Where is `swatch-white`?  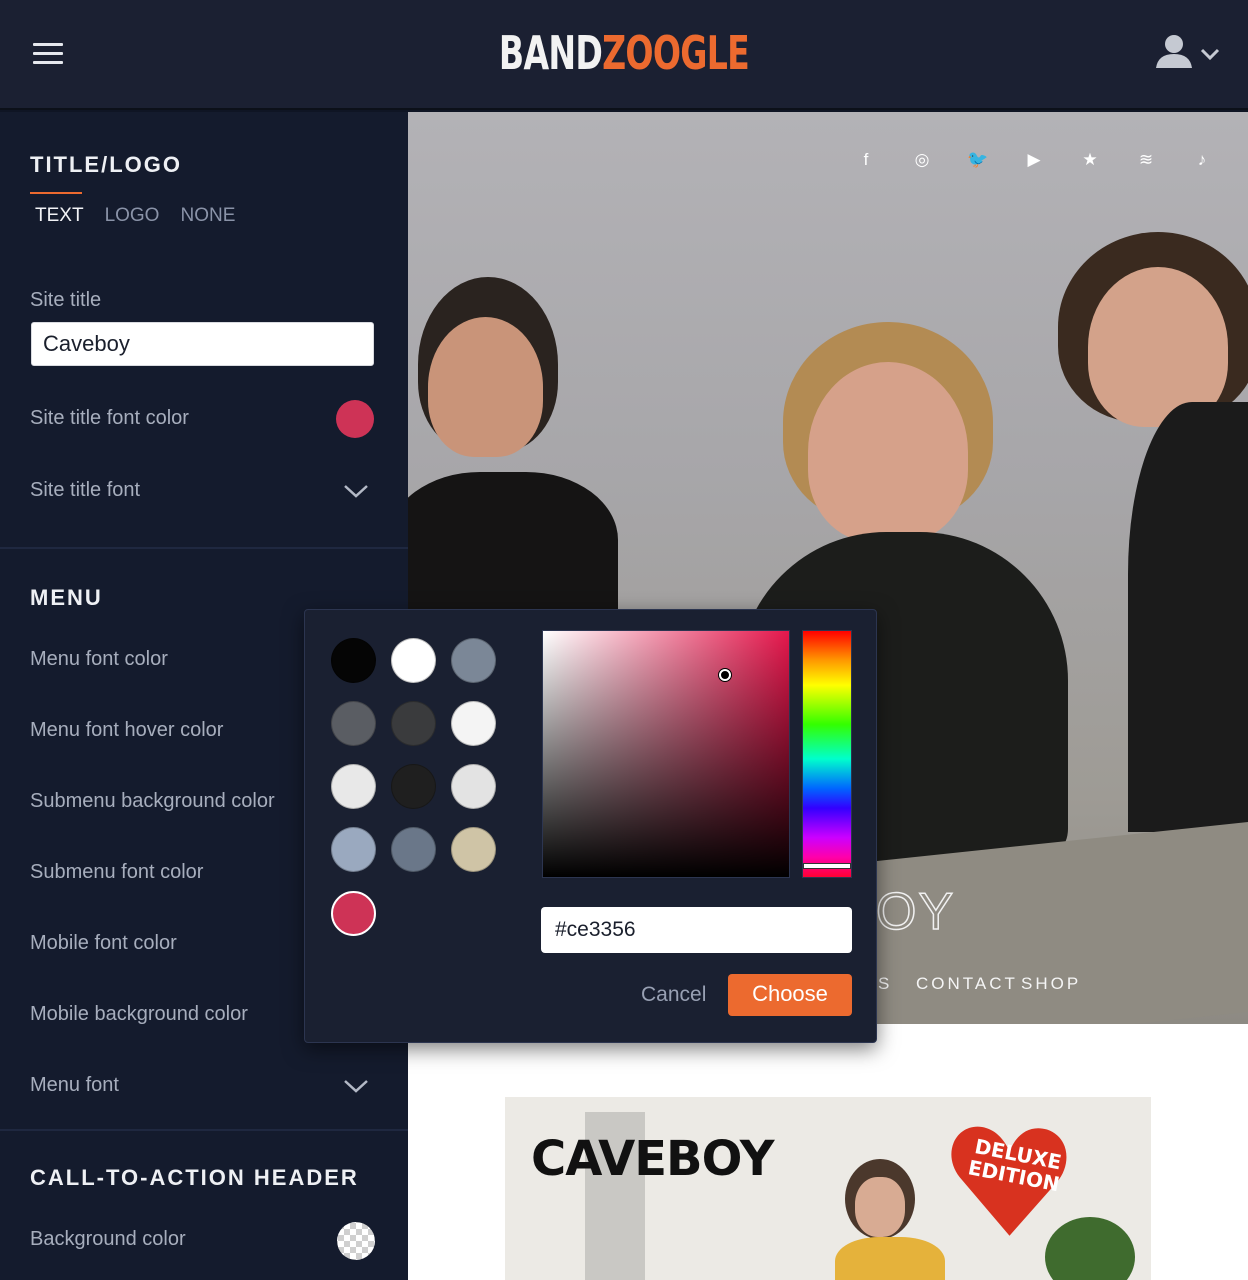 swatch-white is located at coordinates (413, 660).